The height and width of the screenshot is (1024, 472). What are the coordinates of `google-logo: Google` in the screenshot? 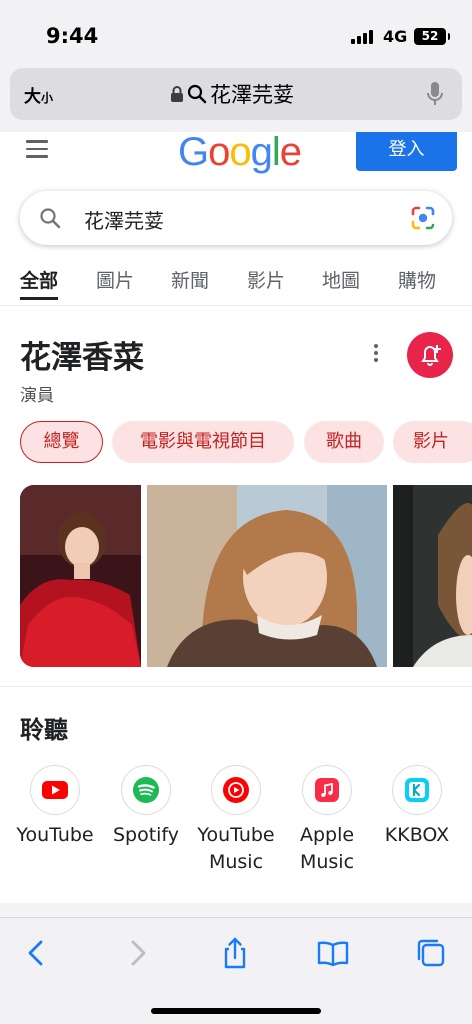 It's located at (240, 152).